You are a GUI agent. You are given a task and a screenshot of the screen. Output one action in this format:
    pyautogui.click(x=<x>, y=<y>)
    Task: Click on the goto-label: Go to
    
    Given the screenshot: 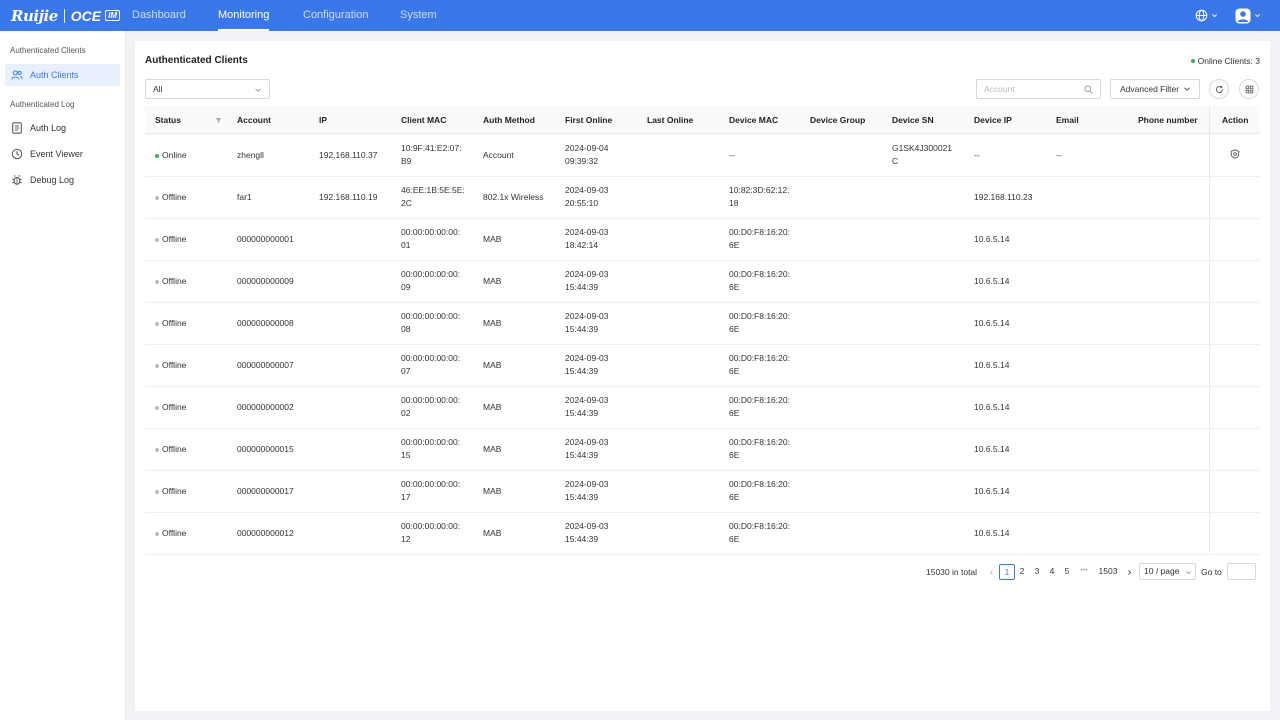 What is the action you would take?
    pyautogui.click(x=1211, y=572)
    